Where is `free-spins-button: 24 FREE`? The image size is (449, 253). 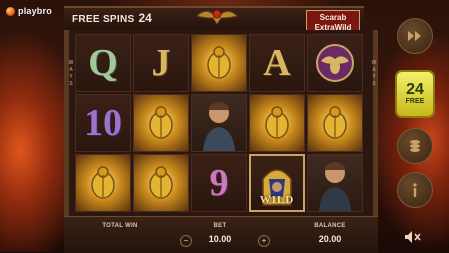 free-spins-button: 24 FREE is located at coordinates (415, 94).